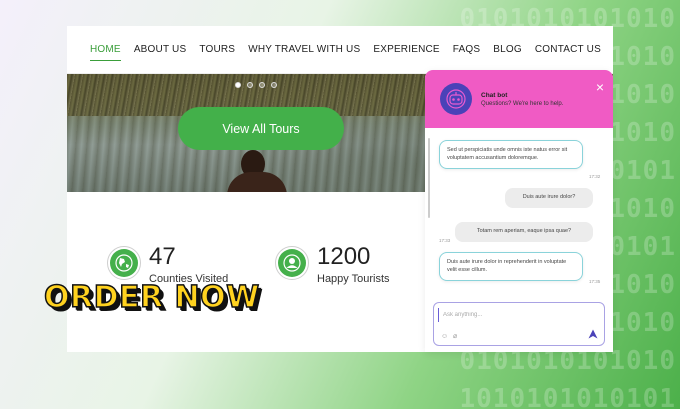  I want to click on user-message: Totam rem aperiam, eaque ipsa quae?, so click(524, 232).